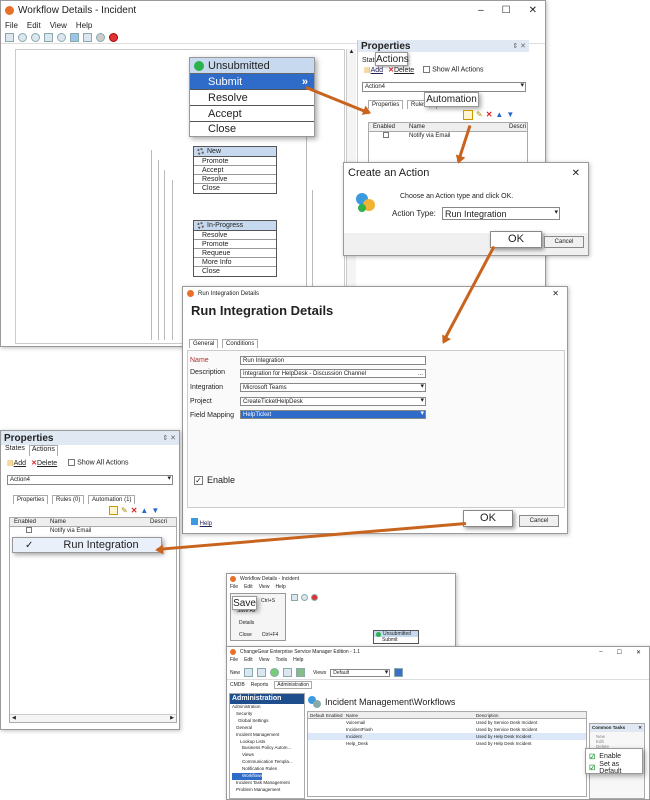 The width and height of the screenshot is (650, 800). I want to click on tab-conditions: Conditions, so click(240, 343).